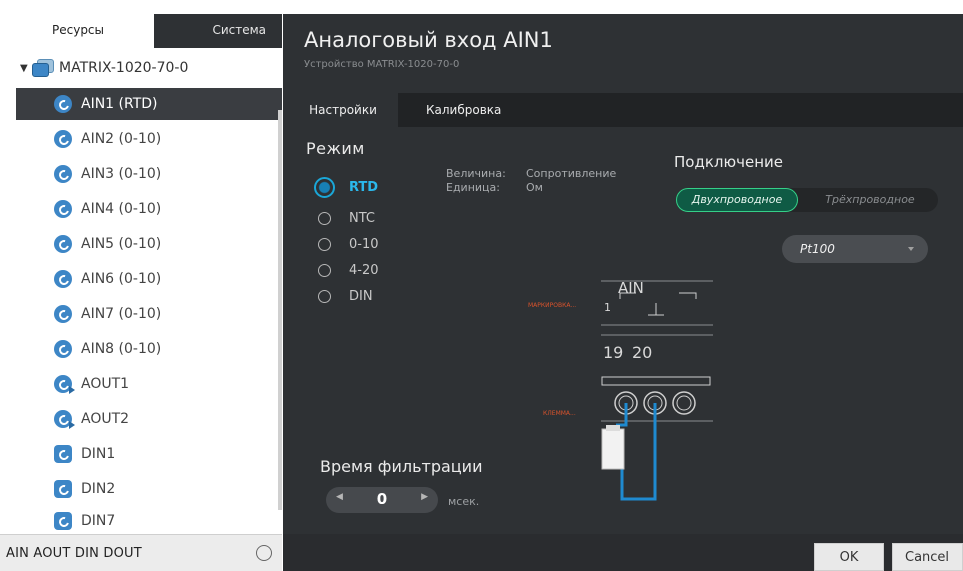 The image size is (963, 571). Describe the element at coordinates (121, 314) in the screenshot. I see `resource-label: AIN7 (0-10)` at that location.